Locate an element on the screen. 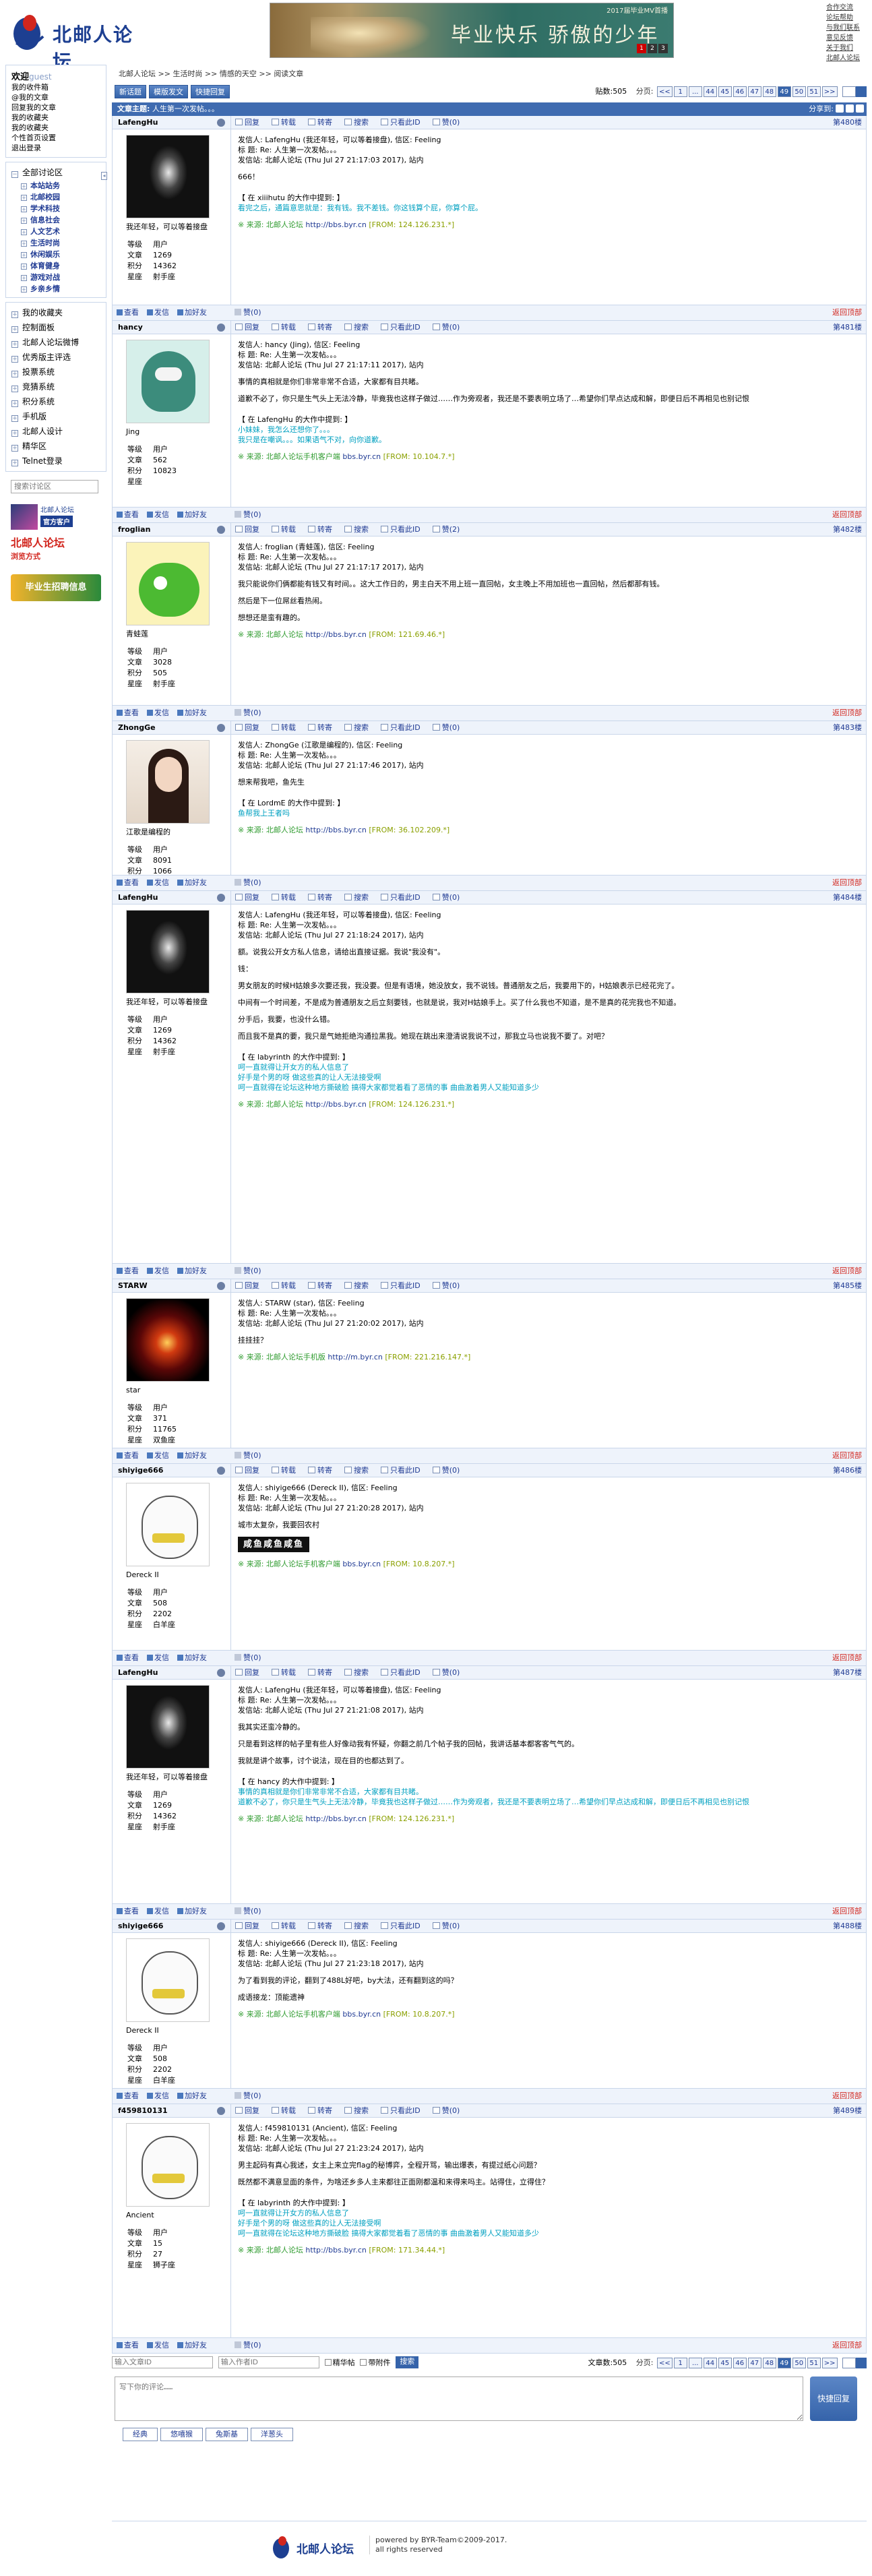 This screenshot has height=2576, width=872. post-like-button: 赞(2) is located at coordinates (449, 530).